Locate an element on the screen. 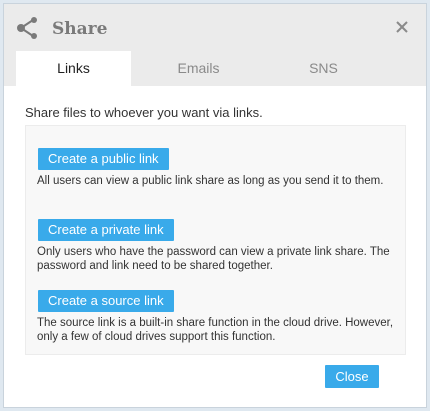 The image size is (430, 411). tab-sns: SNS is located at coordinates (323, 68).